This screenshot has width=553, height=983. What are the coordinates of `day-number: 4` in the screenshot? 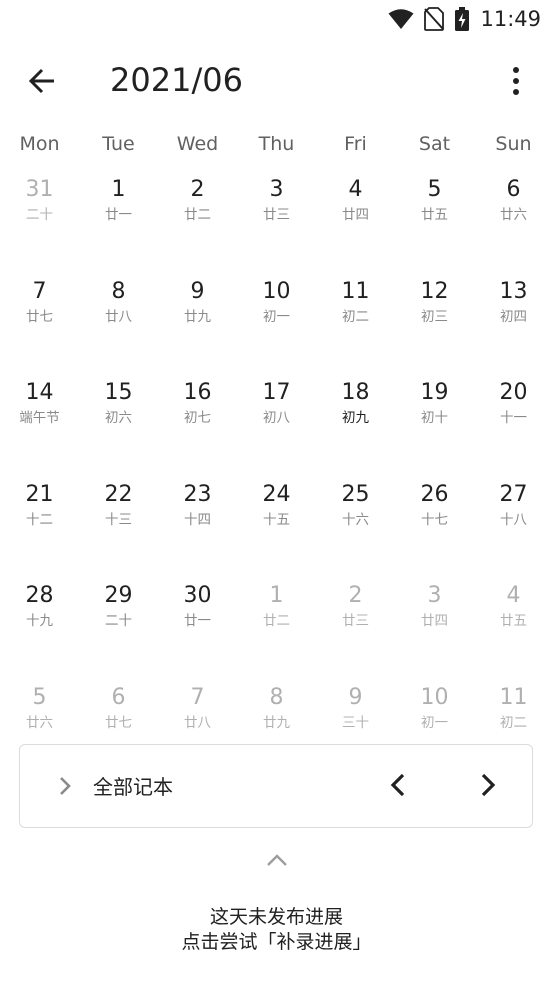 It's located at (513, 595).